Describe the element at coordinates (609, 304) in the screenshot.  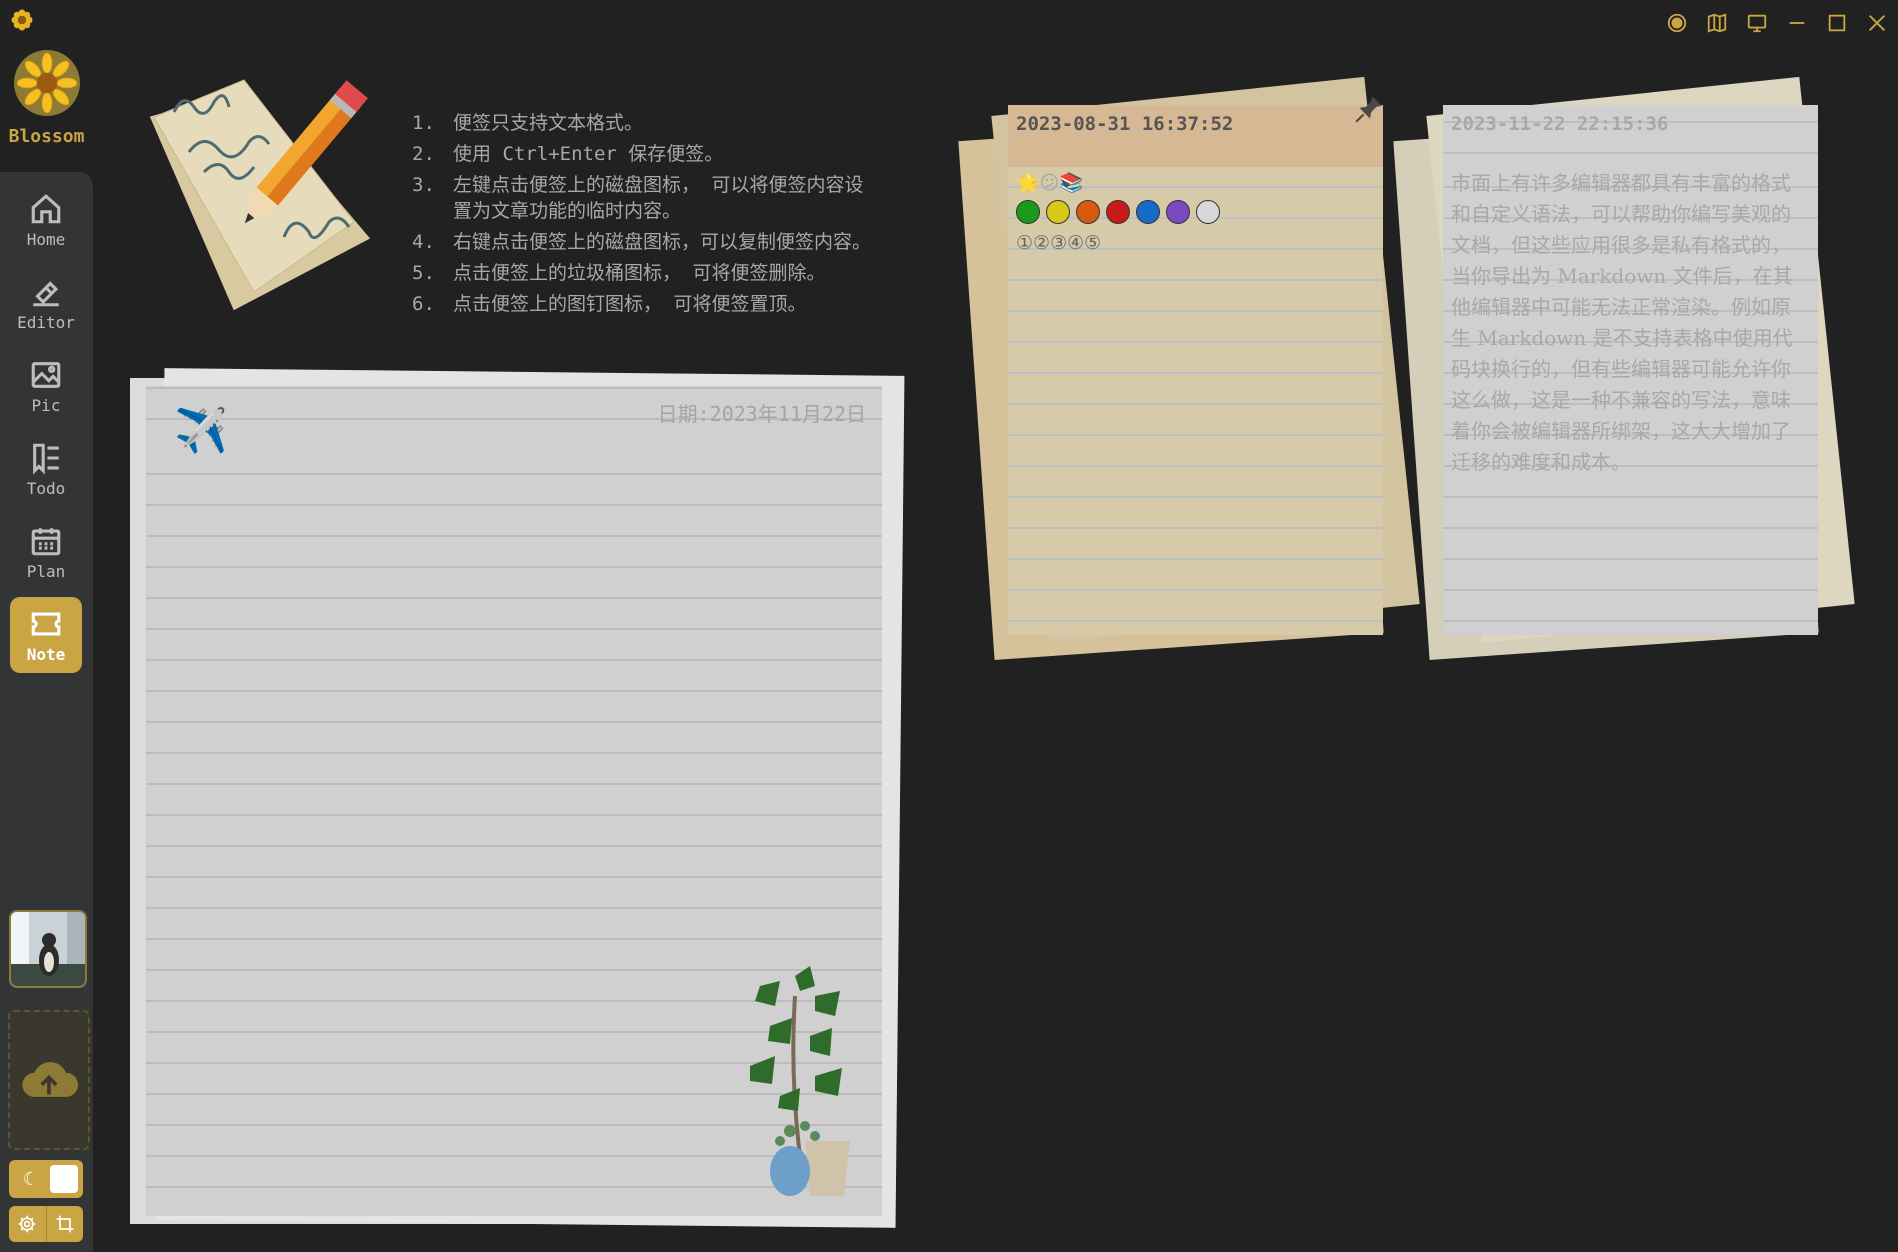
I see `instruction-item: 6. 点击便签上的图钉图标， 可将便签置顶。` at that location.